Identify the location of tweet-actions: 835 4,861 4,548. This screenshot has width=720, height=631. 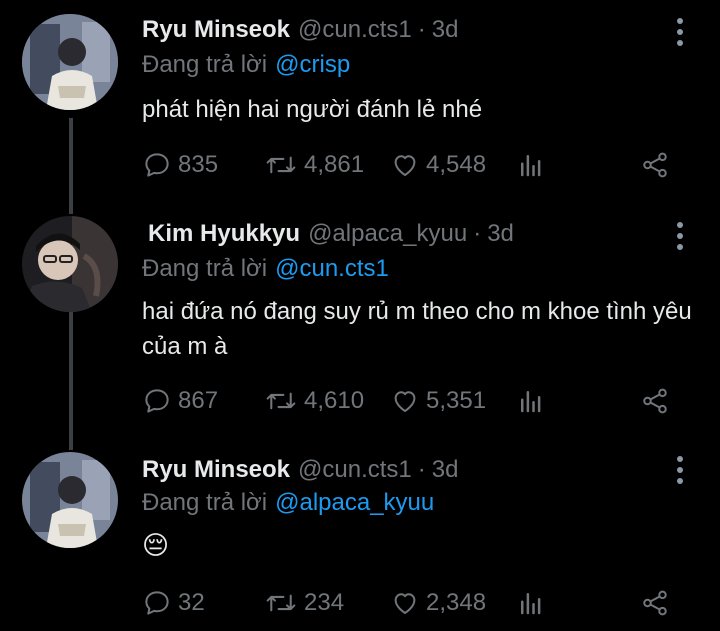
(412, 165).